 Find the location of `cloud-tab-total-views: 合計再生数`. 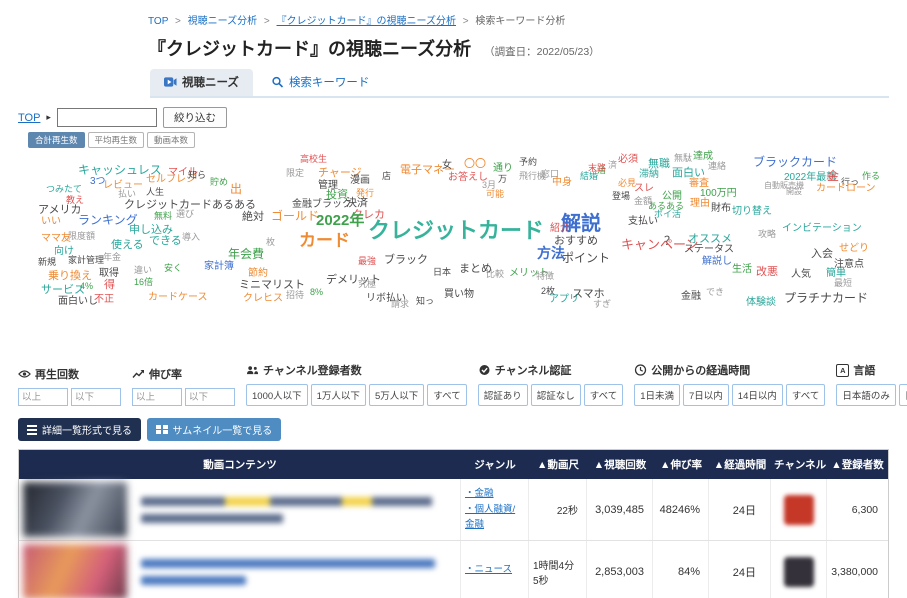

cloud-tab-total-views: 合計再生数 is located at coordinates (56, 140).